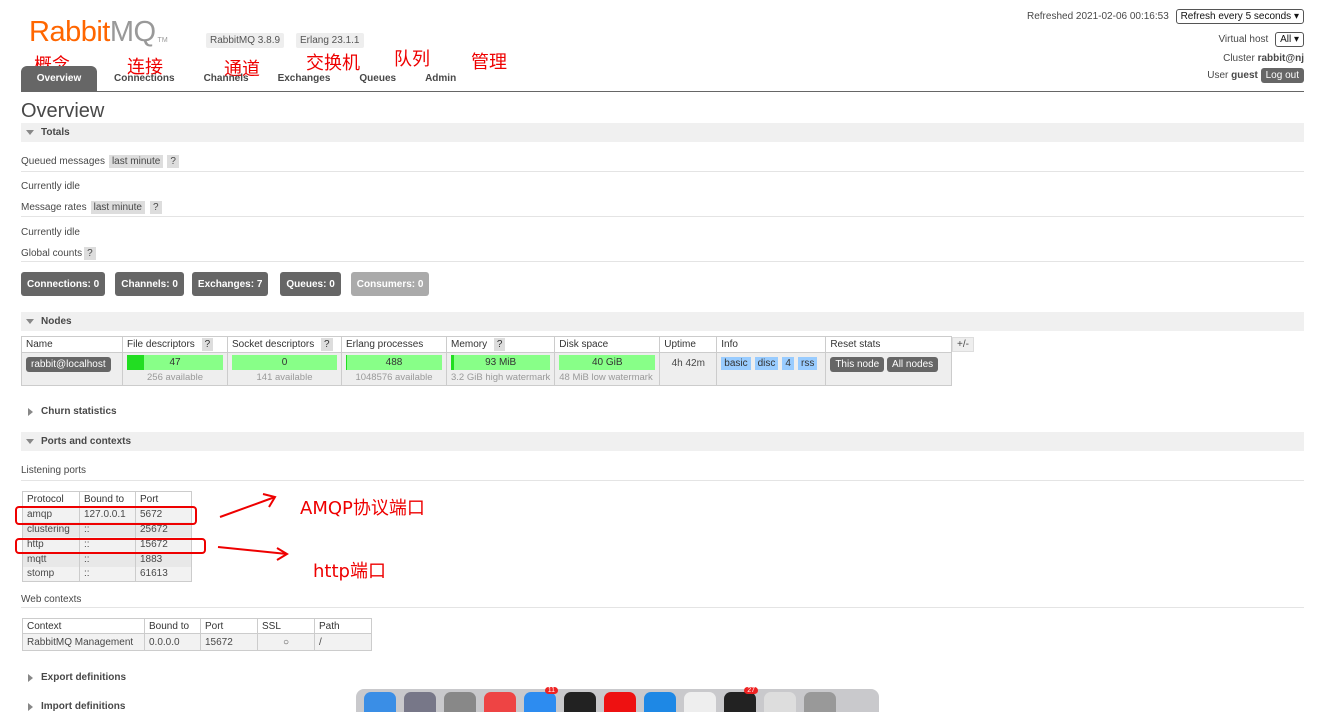 This screenshot has width=1320, height=716. I want to click on reset-cell: This node All nodes, so click(889, 369).